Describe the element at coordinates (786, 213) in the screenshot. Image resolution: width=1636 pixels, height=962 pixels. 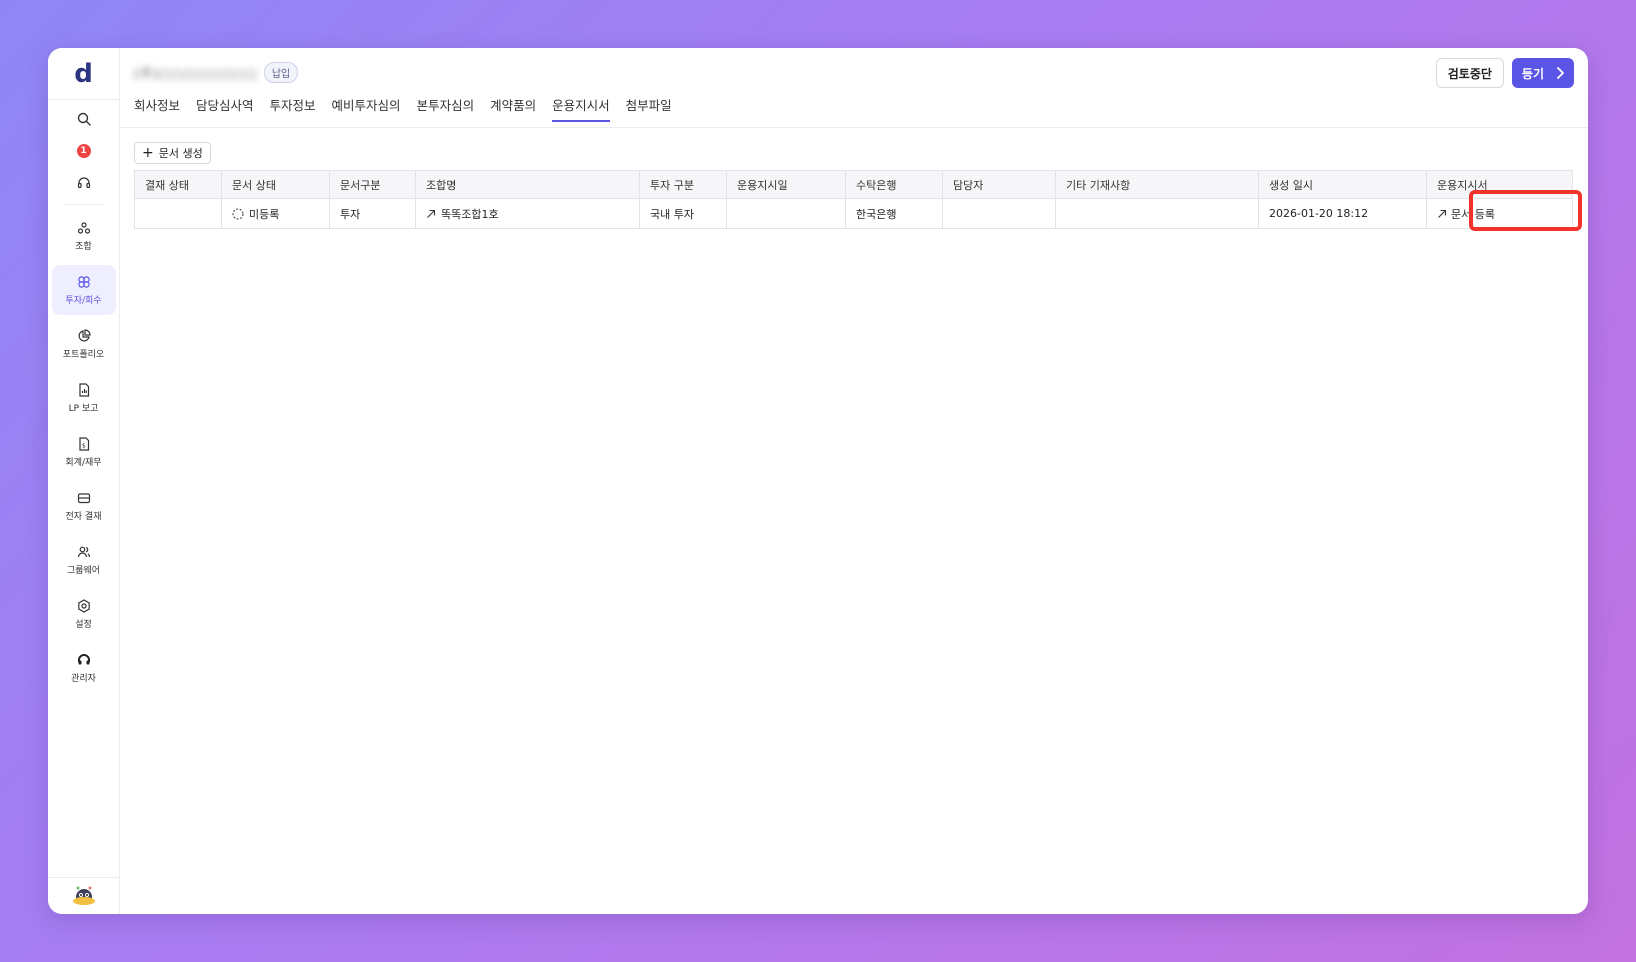
I see `instruction-date-cell` at that location.